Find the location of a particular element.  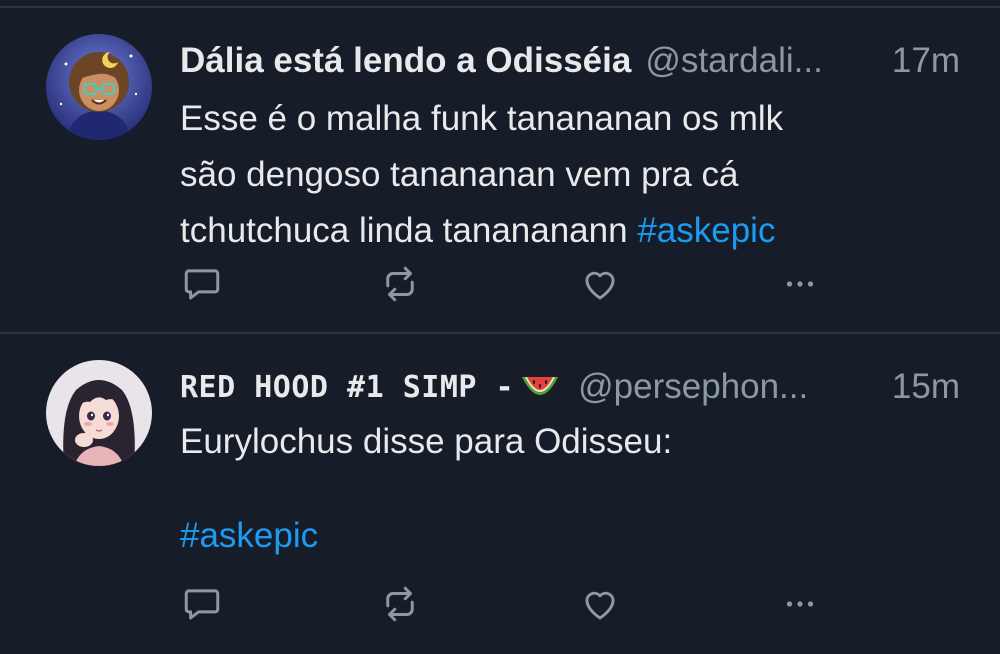

display-name: RED HOOD #1 SIMP - is located at coordinates (347, 387).